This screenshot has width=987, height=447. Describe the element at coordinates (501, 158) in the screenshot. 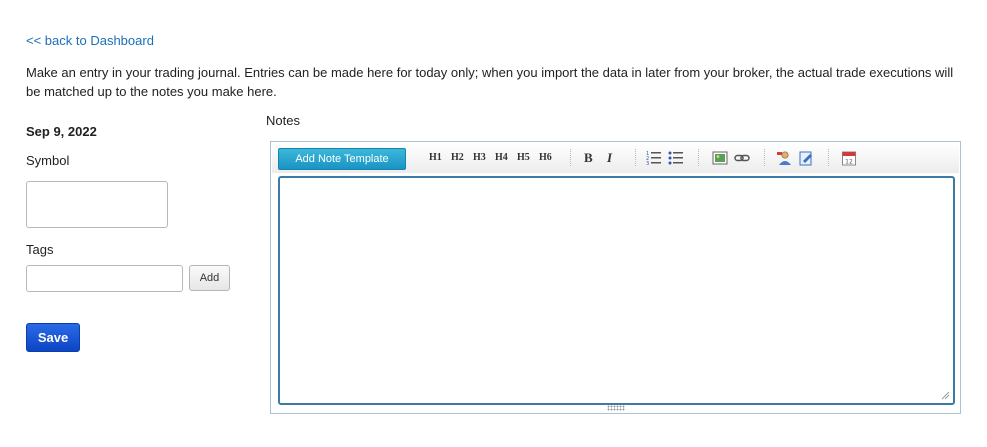

I see `heading-4-button: H4` at that location.